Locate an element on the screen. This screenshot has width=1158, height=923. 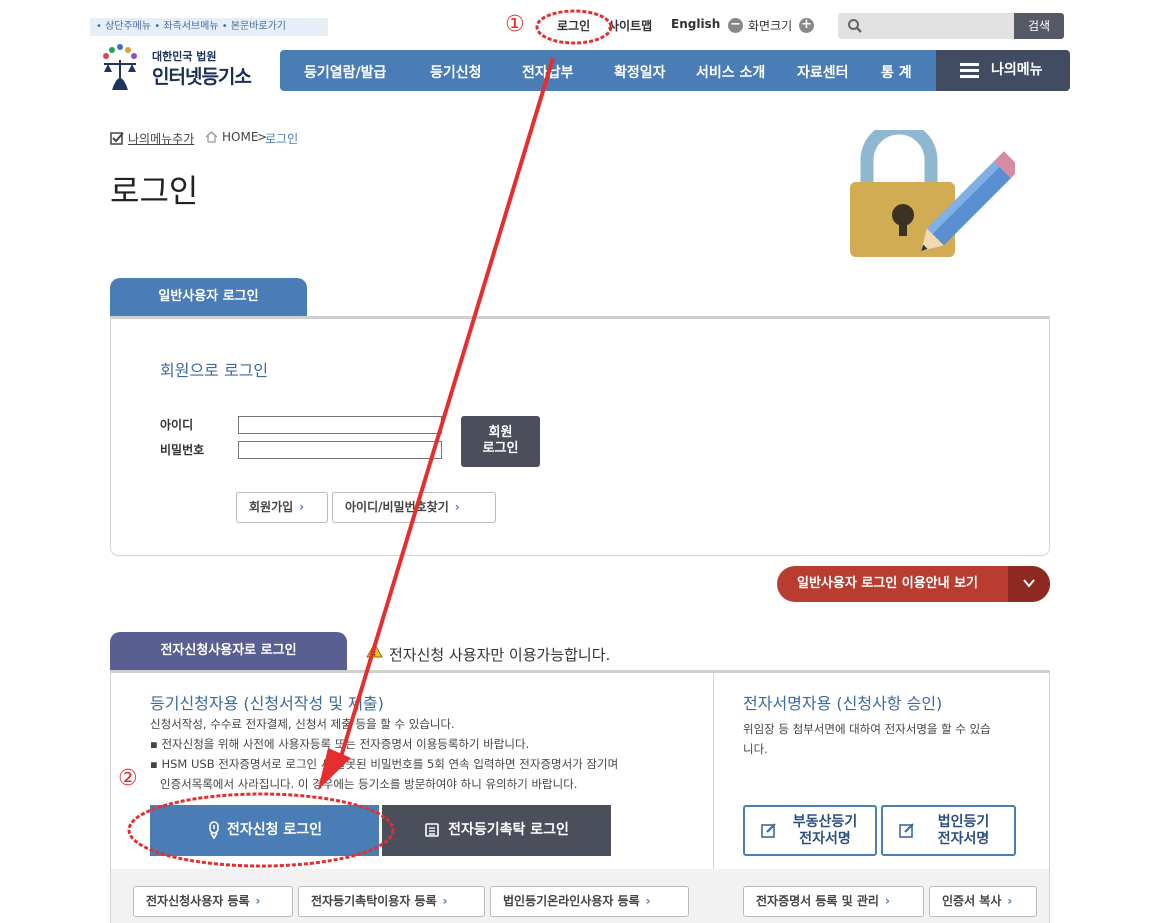
register-trust-user-label: 전자등기촉탁이용자 등록 is located at coordinates (374, 901).